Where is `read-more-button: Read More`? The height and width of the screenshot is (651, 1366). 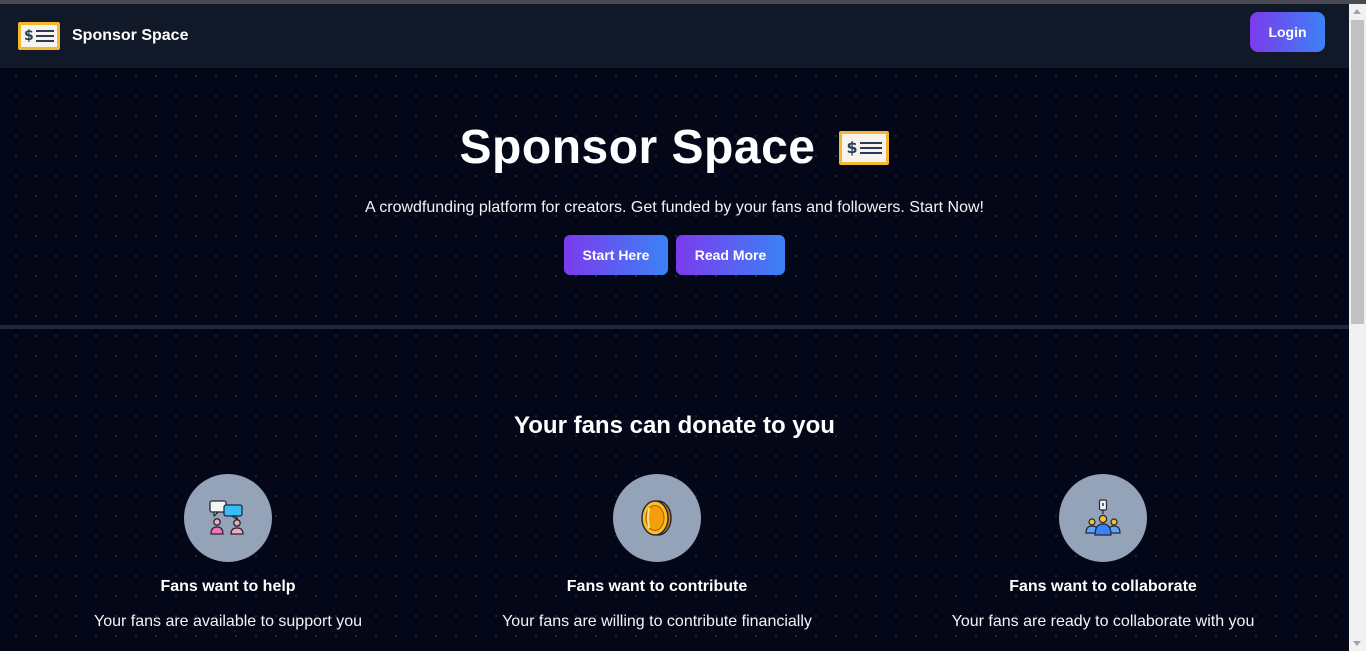
read-more-button: Read More is located at coordinates (730, 255).